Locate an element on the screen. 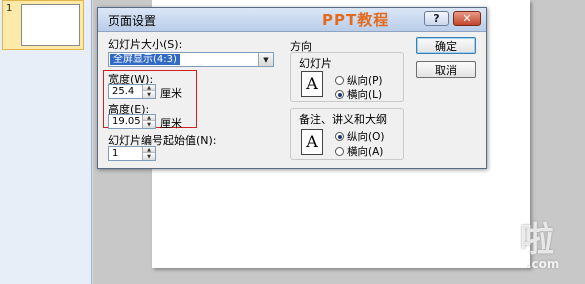 The width and height of the screenshot is (585, 284). slide-thumbnail-preview is located at coordinates (50, 25).